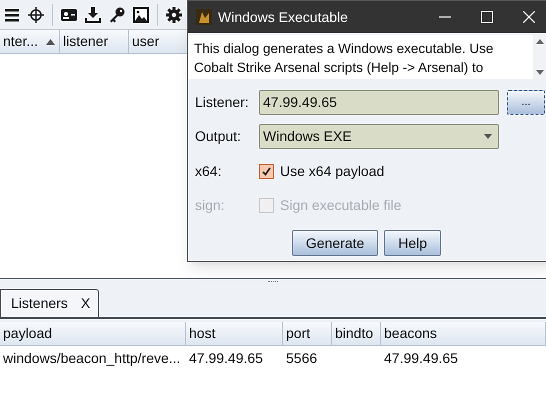 The width and height of the screenshot is (546, 413). Describe the element at coordinates (94, 41) in the screenshot. I see `column-header: listener` at that location.